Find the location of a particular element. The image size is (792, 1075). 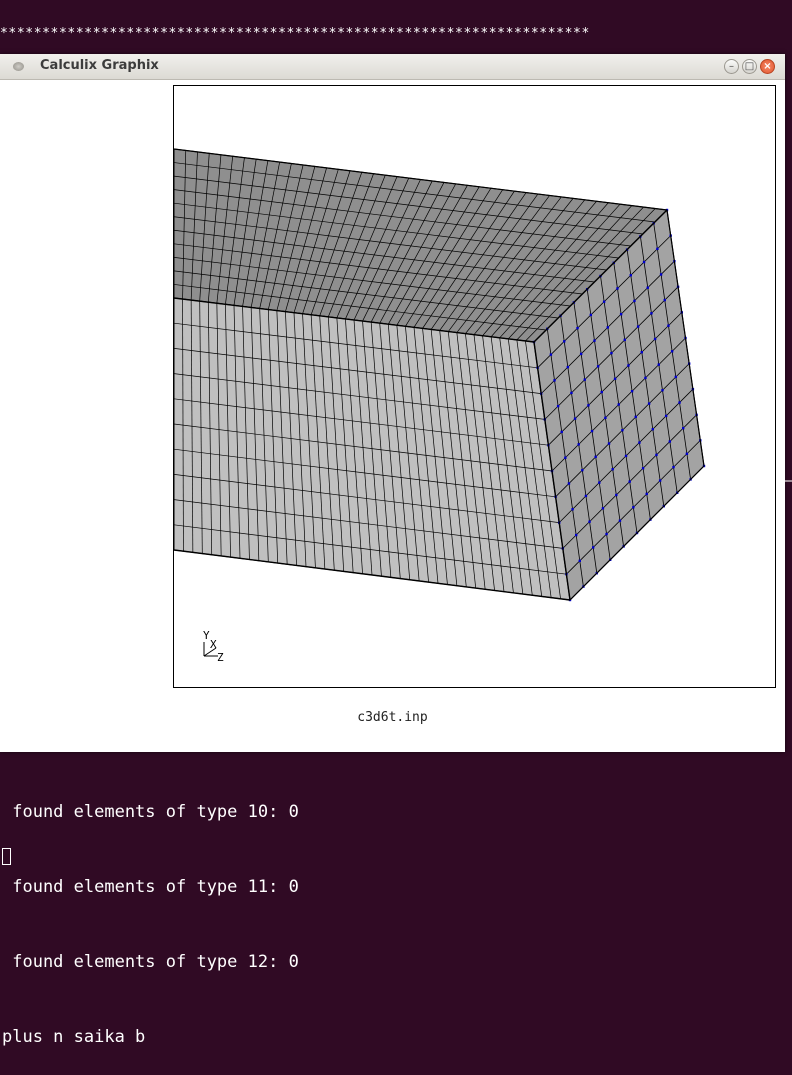

close-button: × is located at coordinates (767, 66).